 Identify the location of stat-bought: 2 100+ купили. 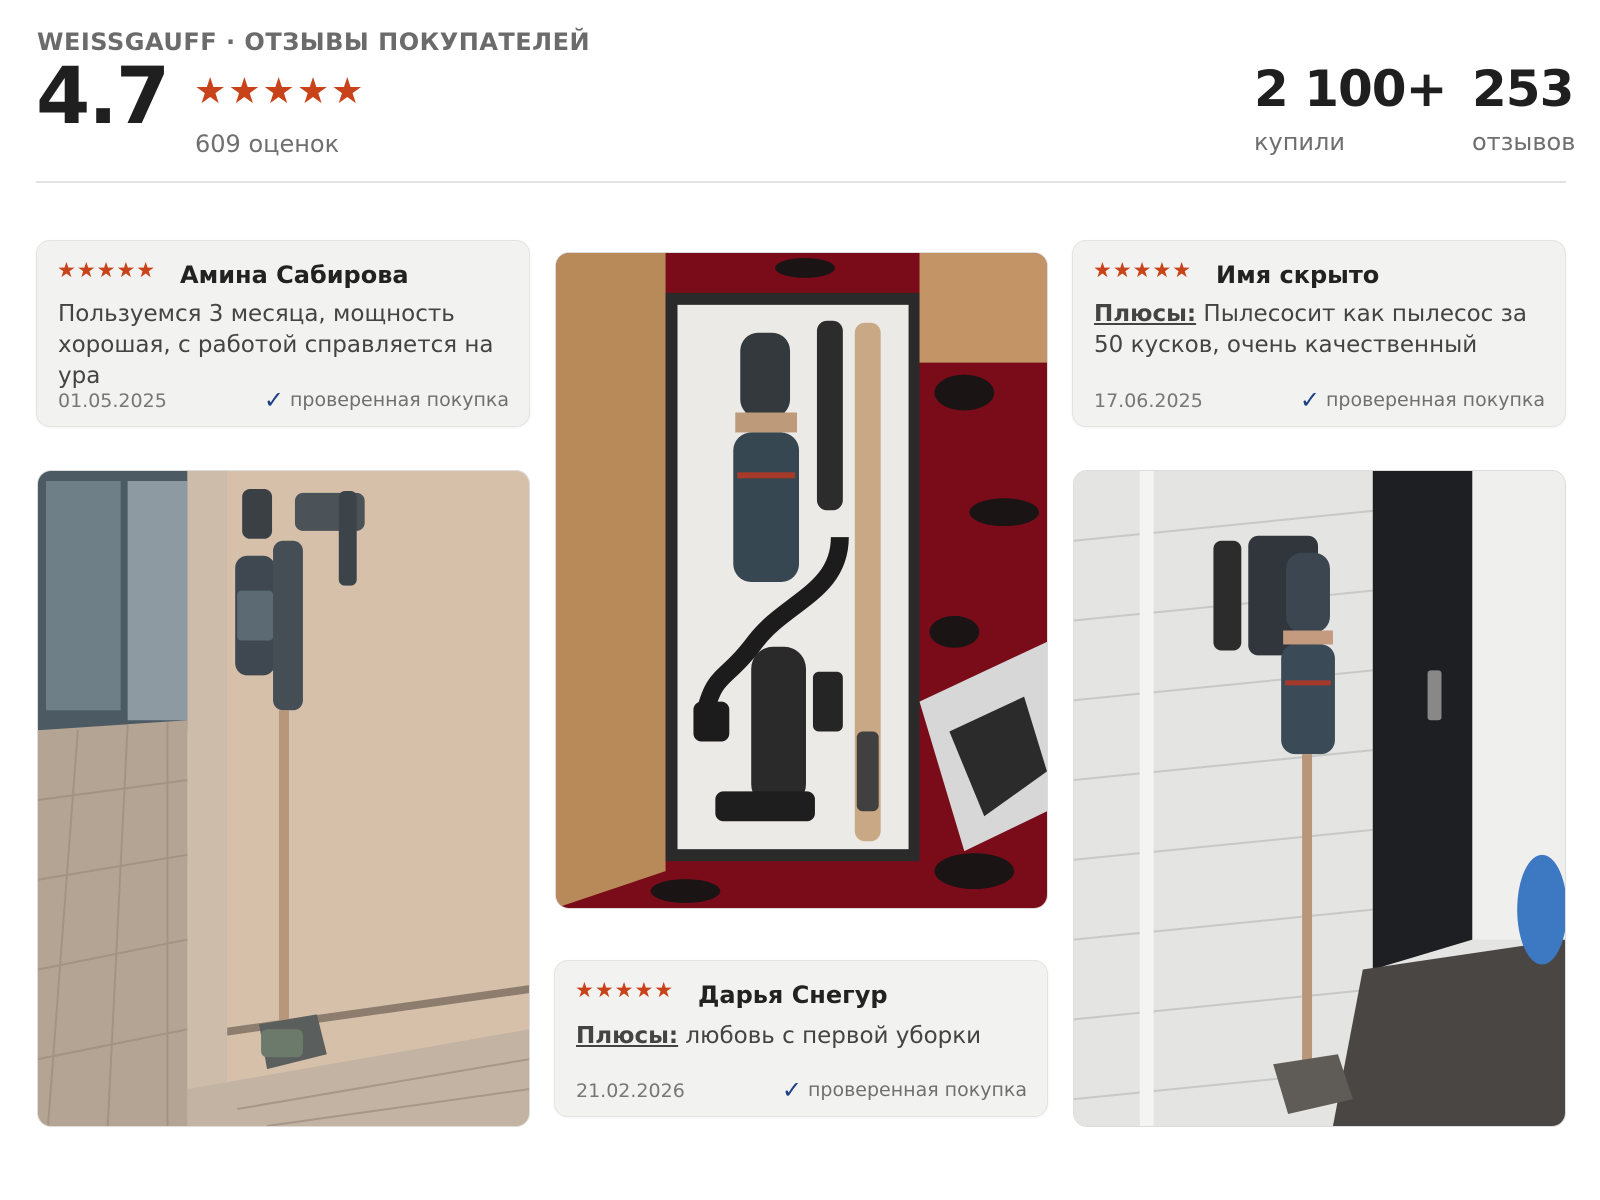
(1350, 108).